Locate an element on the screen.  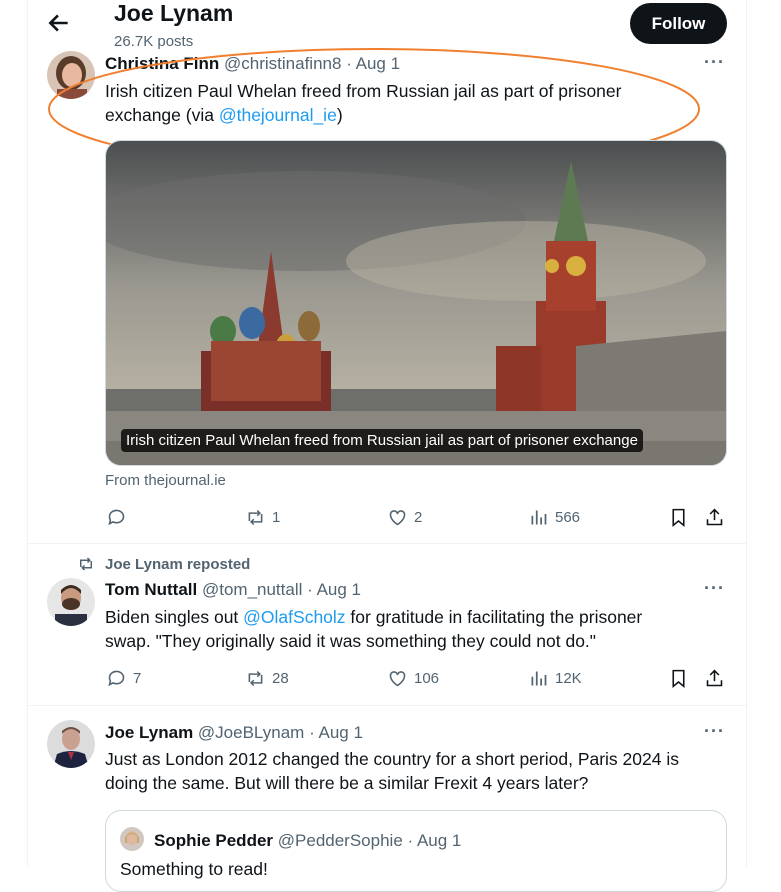
column-border-right is located at coordinates (746, 433).